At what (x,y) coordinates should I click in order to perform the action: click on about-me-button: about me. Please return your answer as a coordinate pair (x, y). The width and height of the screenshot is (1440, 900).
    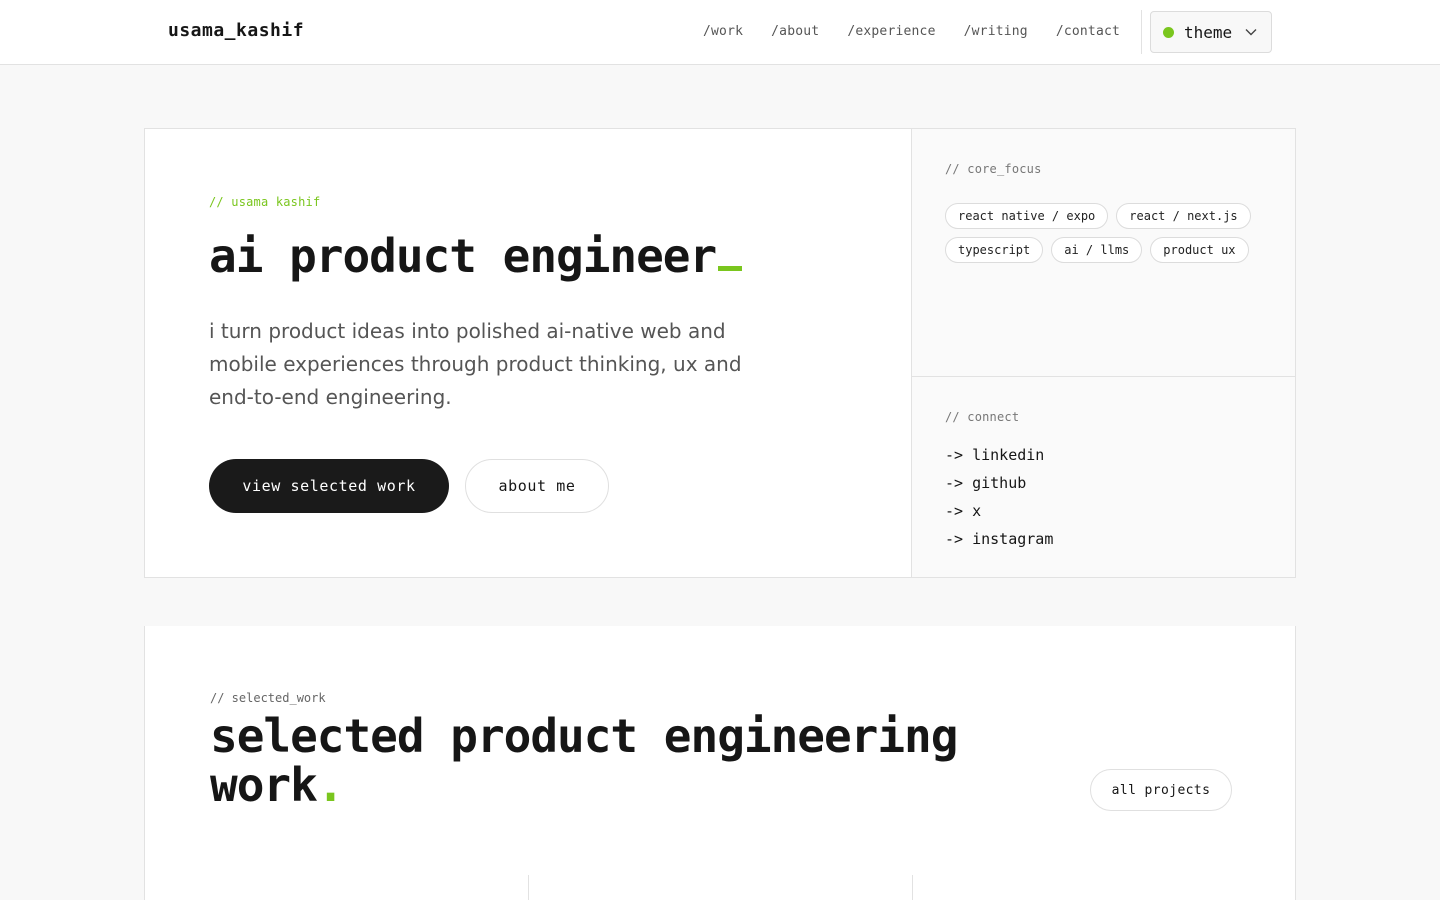
    Looking at the image, I should click on (537, 486).